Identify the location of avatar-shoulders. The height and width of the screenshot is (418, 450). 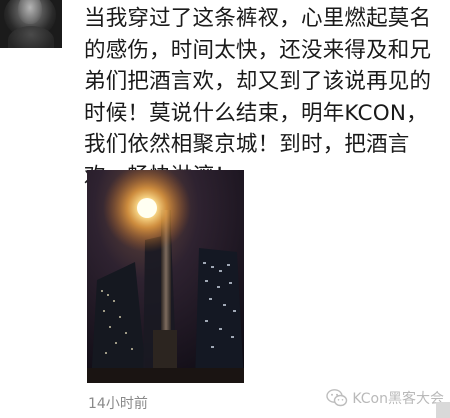
(31, 37).